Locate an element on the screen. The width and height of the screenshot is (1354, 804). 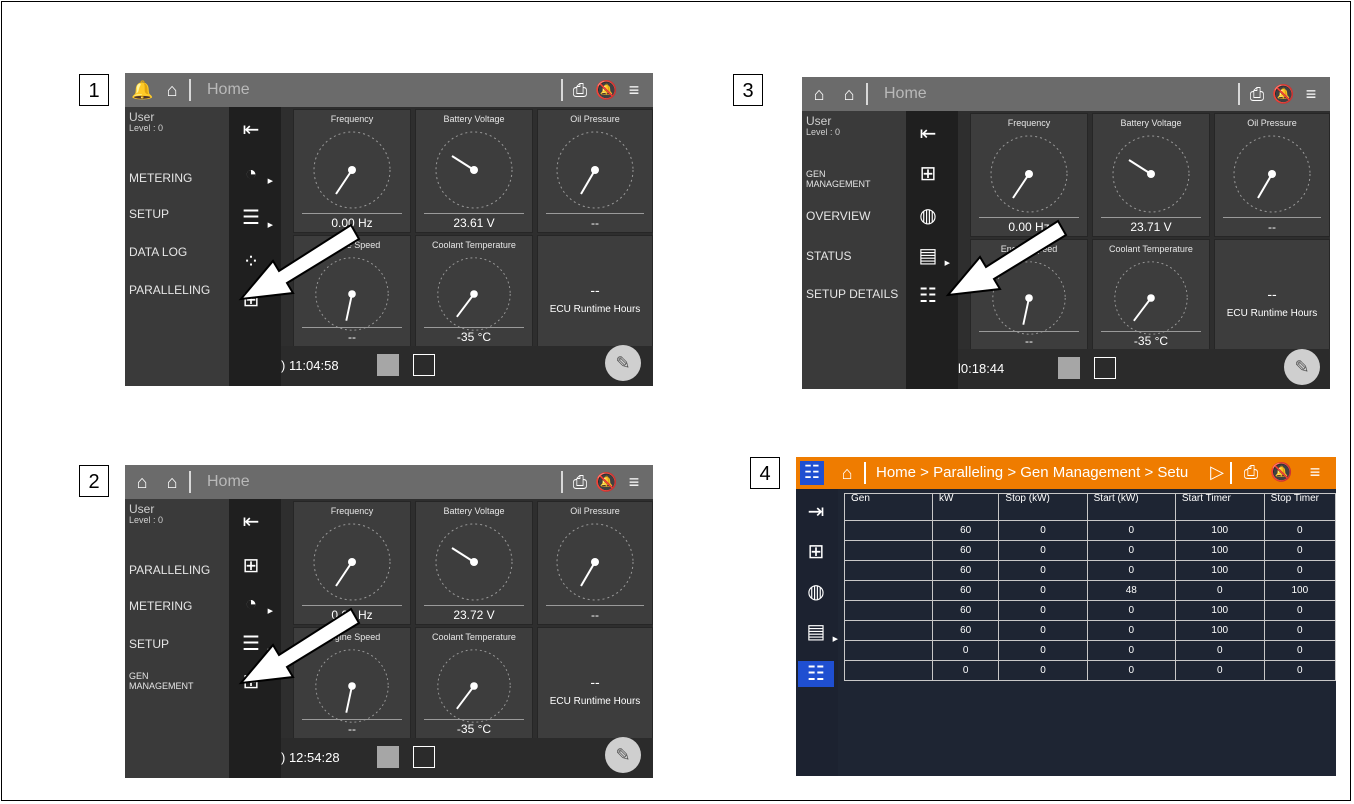
expand-menu-icon: ⇥ is located at coordinates (816, 512).